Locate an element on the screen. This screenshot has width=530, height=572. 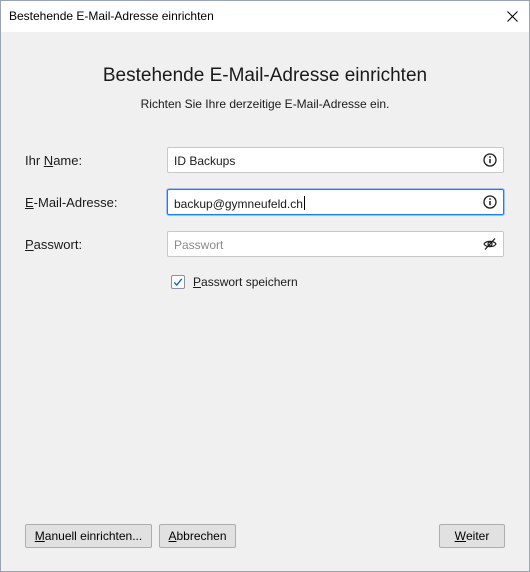
email-label: E-Mail-Adresse: is located at coordinates (71, 202).